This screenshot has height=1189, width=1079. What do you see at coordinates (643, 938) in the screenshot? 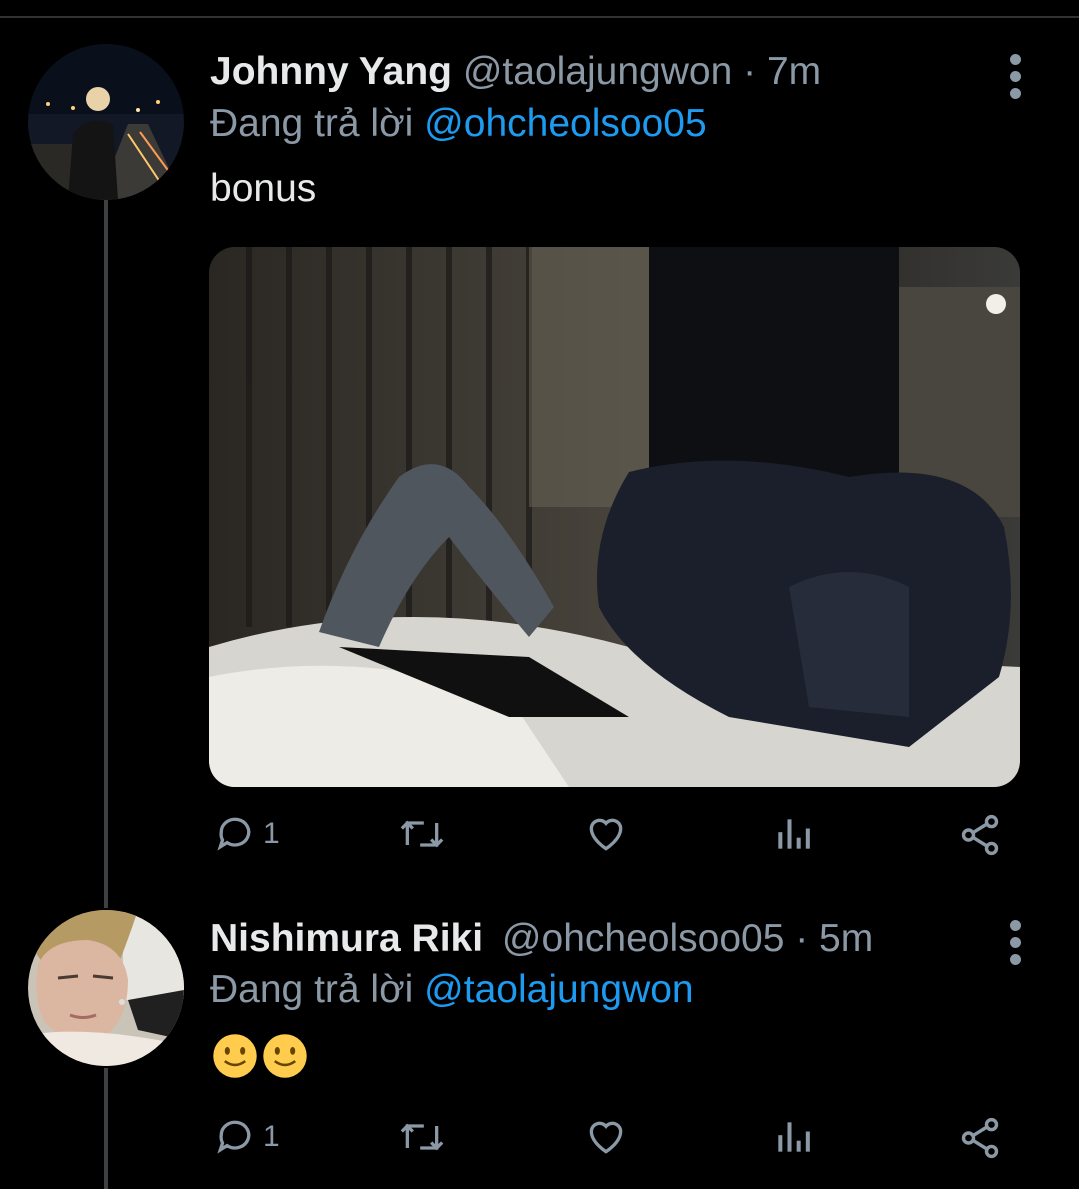
I see `user-handle: @ohcheolsoo05` at bounding box center [643, 938].